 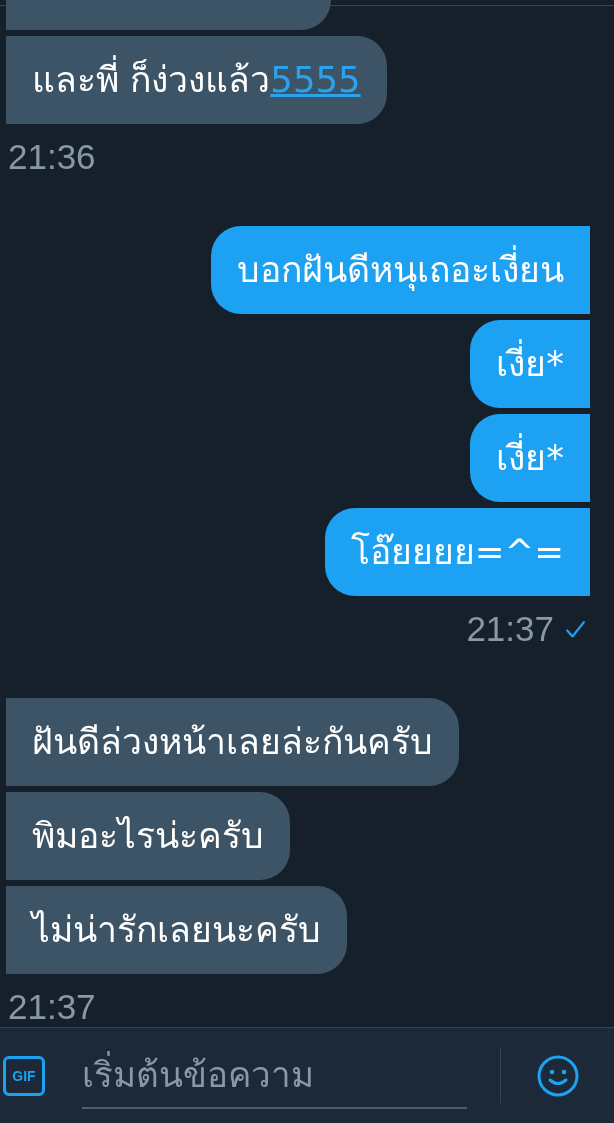 I want to click on message-text: บอกฝันดีหนุเถอะเงี่ยน, so click(x=400, y=270).